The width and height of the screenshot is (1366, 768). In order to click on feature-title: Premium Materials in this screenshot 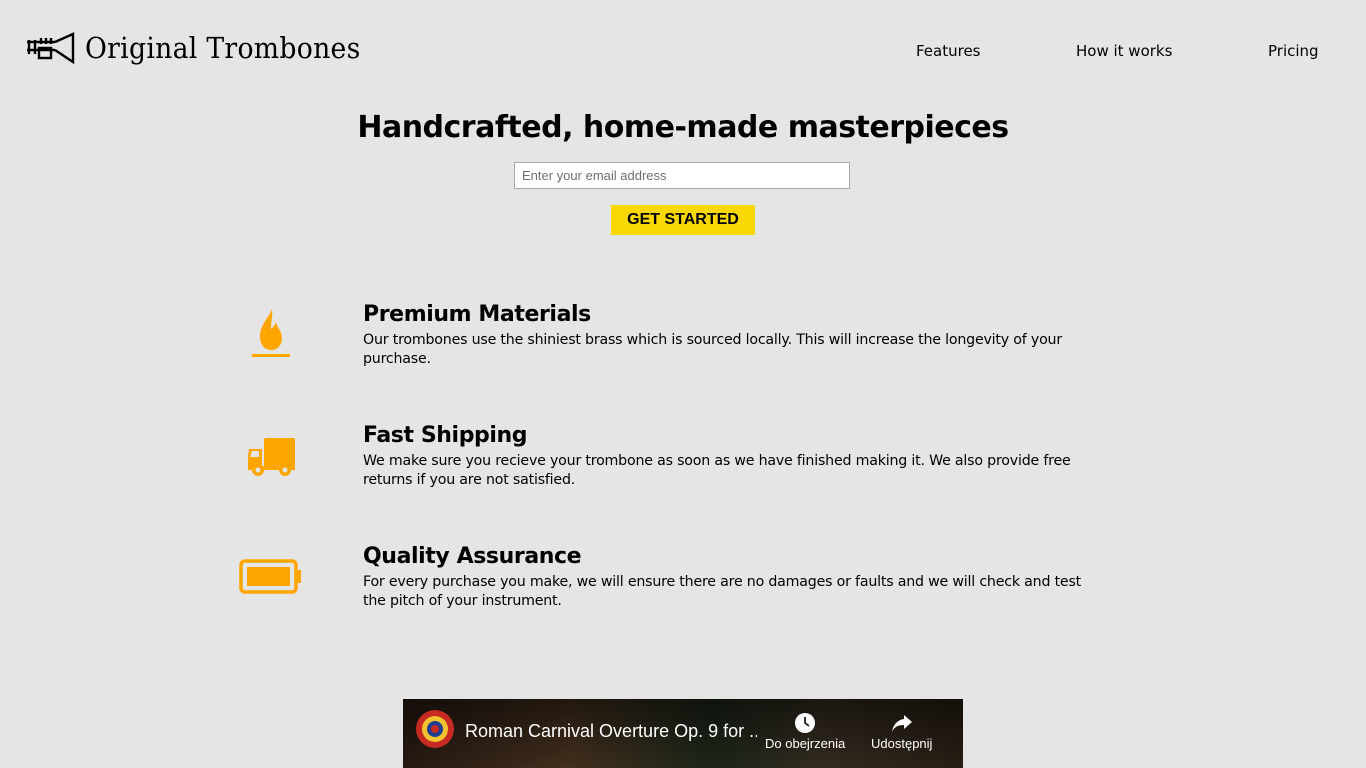, I will do `click(477, 314)`.